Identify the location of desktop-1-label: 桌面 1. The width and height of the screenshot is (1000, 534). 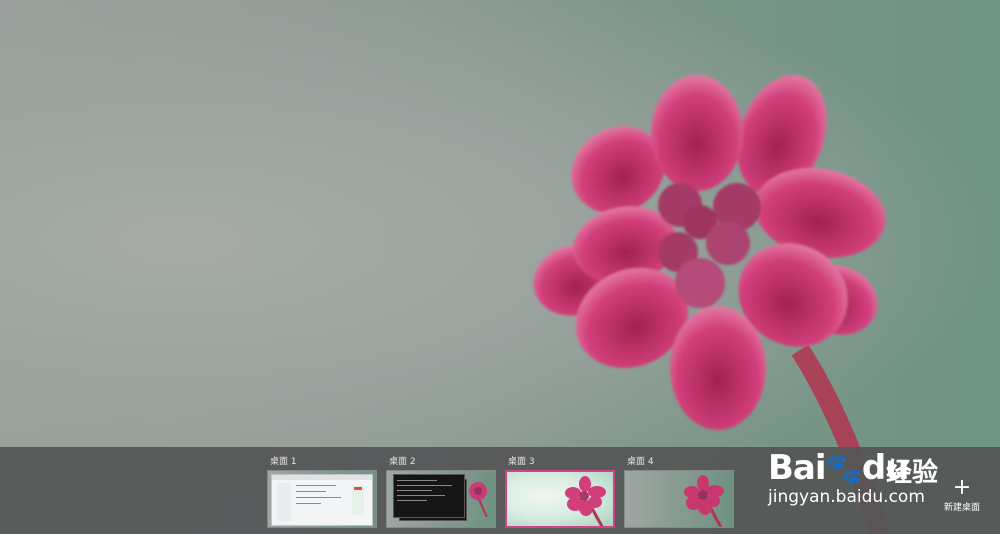
(283, 462).